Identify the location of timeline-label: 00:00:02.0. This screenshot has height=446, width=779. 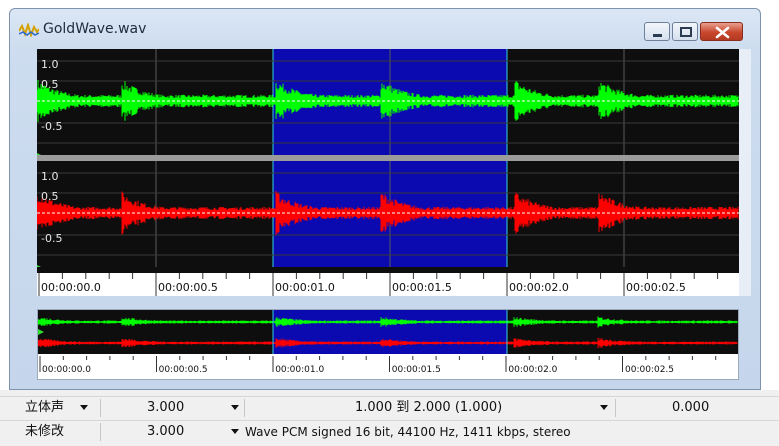
(539, 287).